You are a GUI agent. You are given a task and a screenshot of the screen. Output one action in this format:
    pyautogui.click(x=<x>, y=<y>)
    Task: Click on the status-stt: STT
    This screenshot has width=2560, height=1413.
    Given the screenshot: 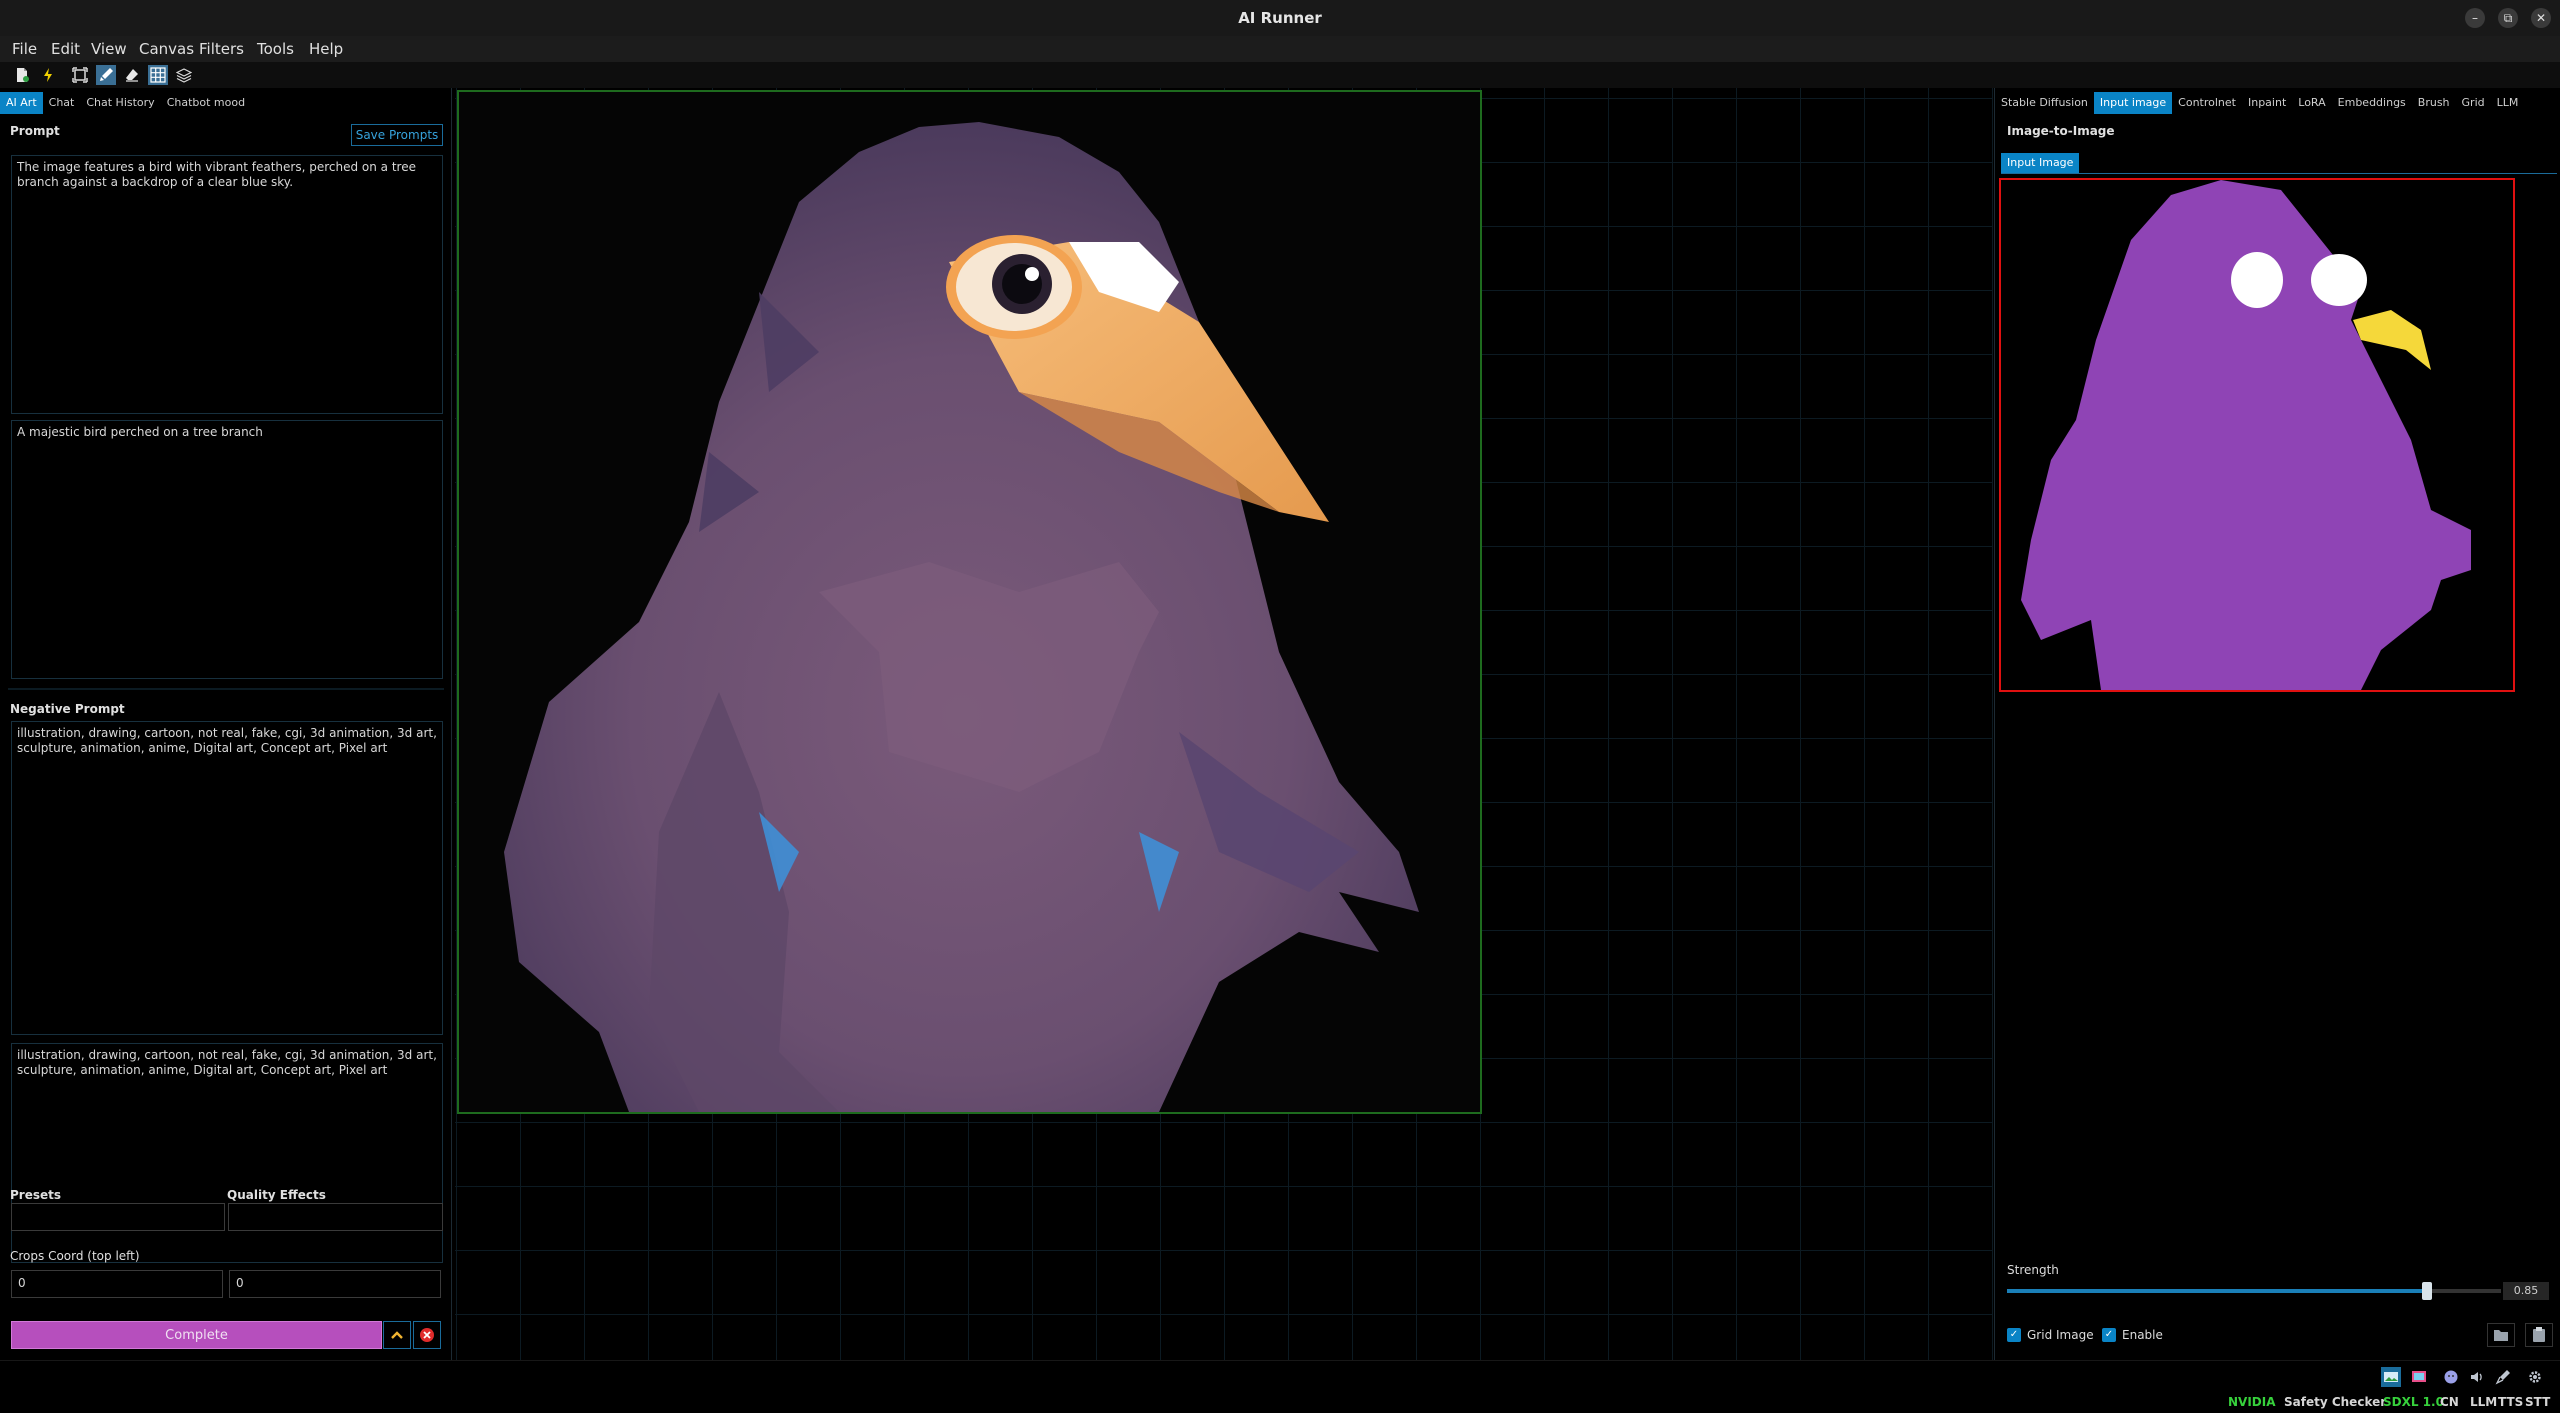 What is the action you would take?
    pyautogui.click(x=2538, y=1402)
    